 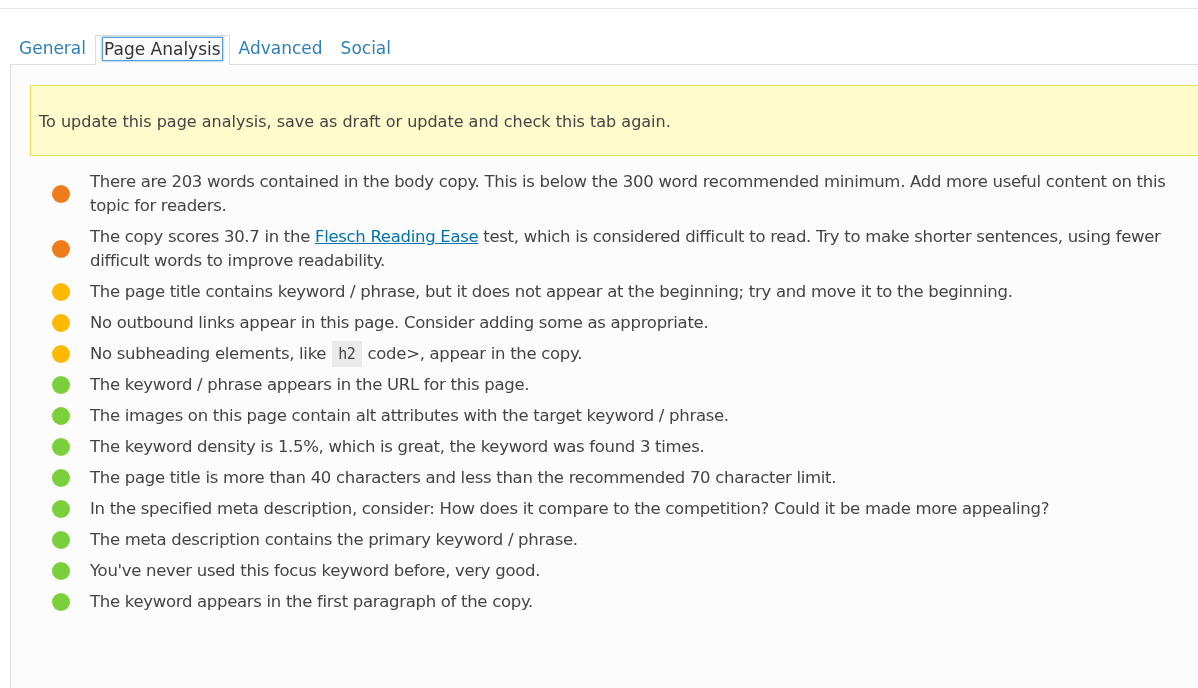 I want to click on inline-code: h2, so click(x=347, y=354).